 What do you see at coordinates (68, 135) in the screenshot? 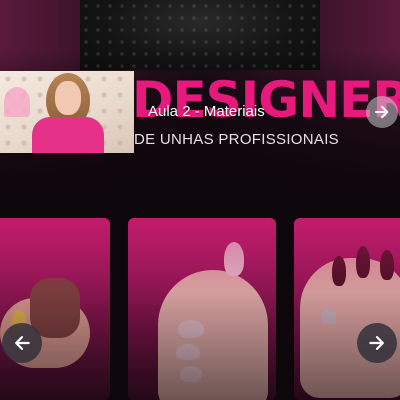
I see `presenter-pink-top` at bounding box center [68, 135].